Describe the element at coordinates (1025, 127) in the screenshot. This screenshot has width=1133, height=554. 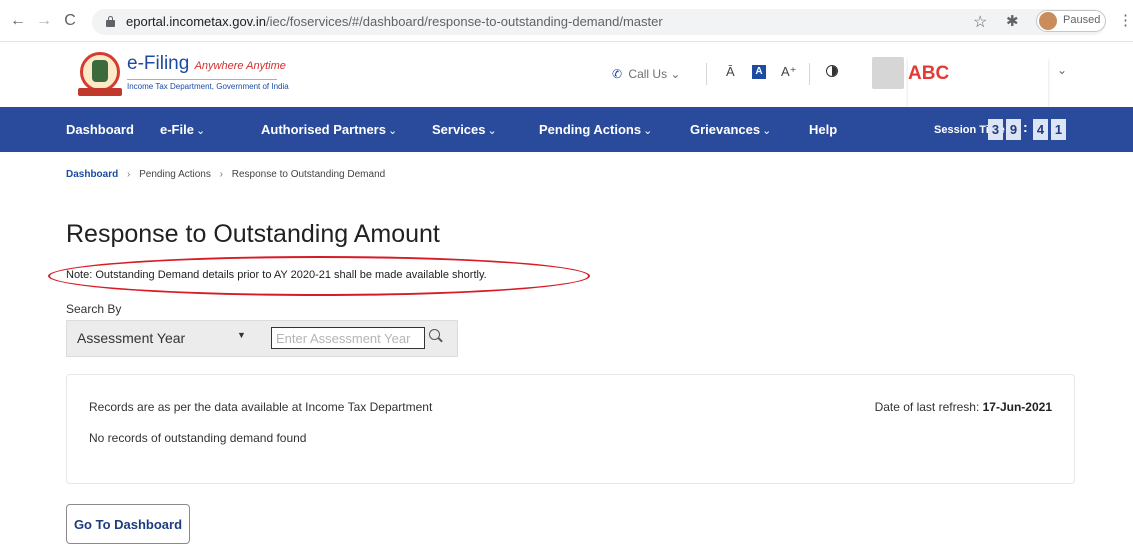
I see `session-timer-colon: :` at that location.